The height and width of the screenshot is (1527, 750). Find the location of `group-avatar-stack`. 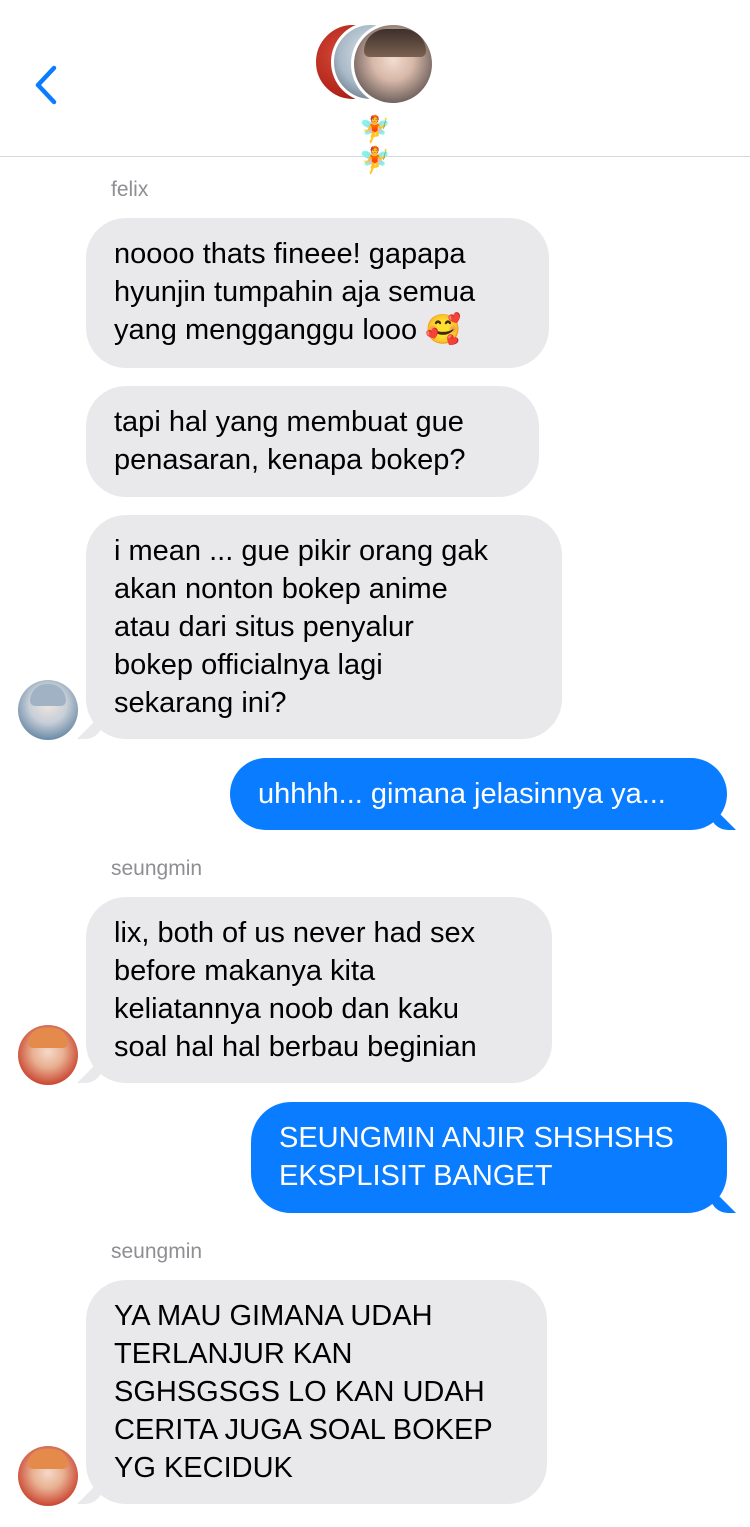

group-avatar-stack is located at coordinates (375, 63).